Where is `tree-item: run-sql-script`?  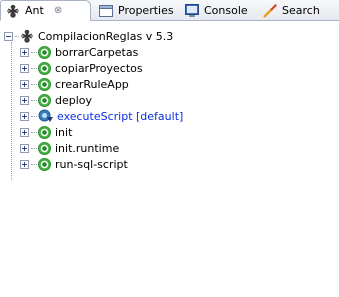
tree-item: run-sql-script is located at coordinates (74, 164).